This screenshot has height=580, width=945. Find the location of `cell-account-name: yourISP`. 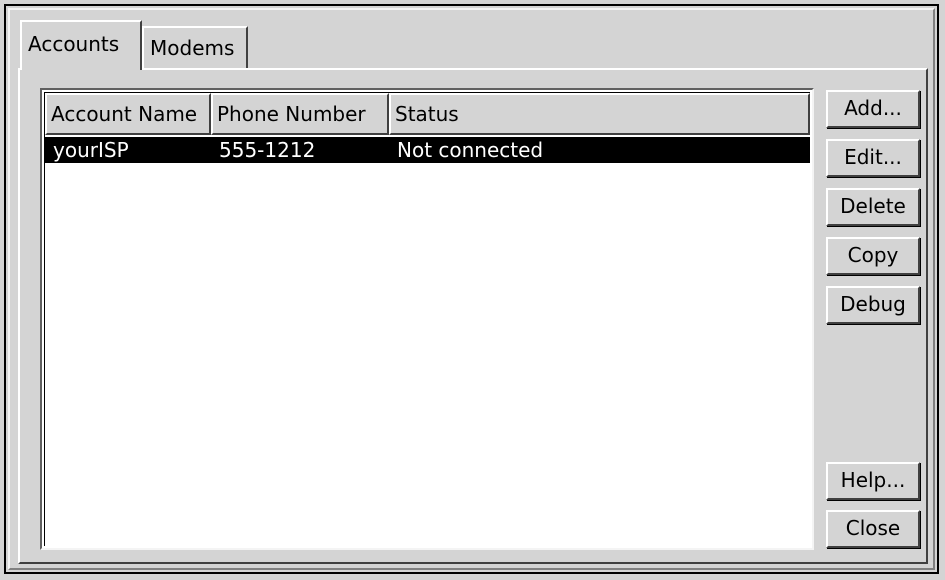

cell-account-name: yourISP is located at coordinates (91, 150).